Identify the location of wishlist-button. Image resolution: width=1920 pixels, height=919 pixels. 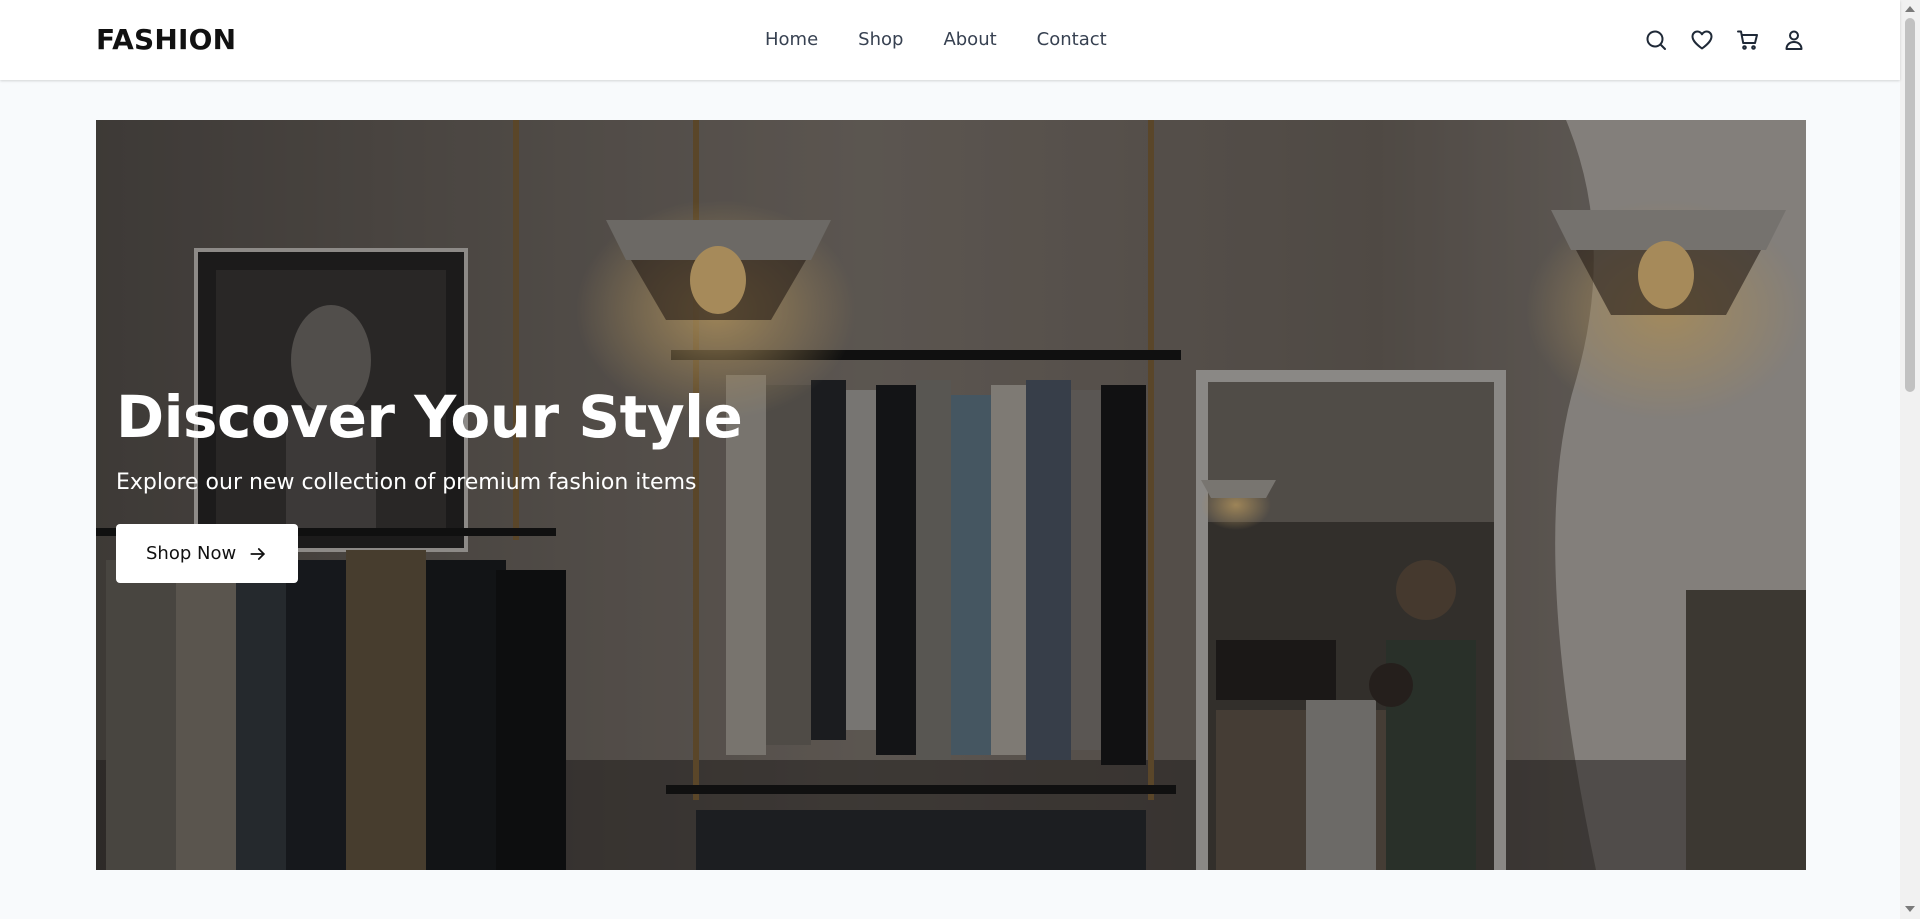
(1702, 40).